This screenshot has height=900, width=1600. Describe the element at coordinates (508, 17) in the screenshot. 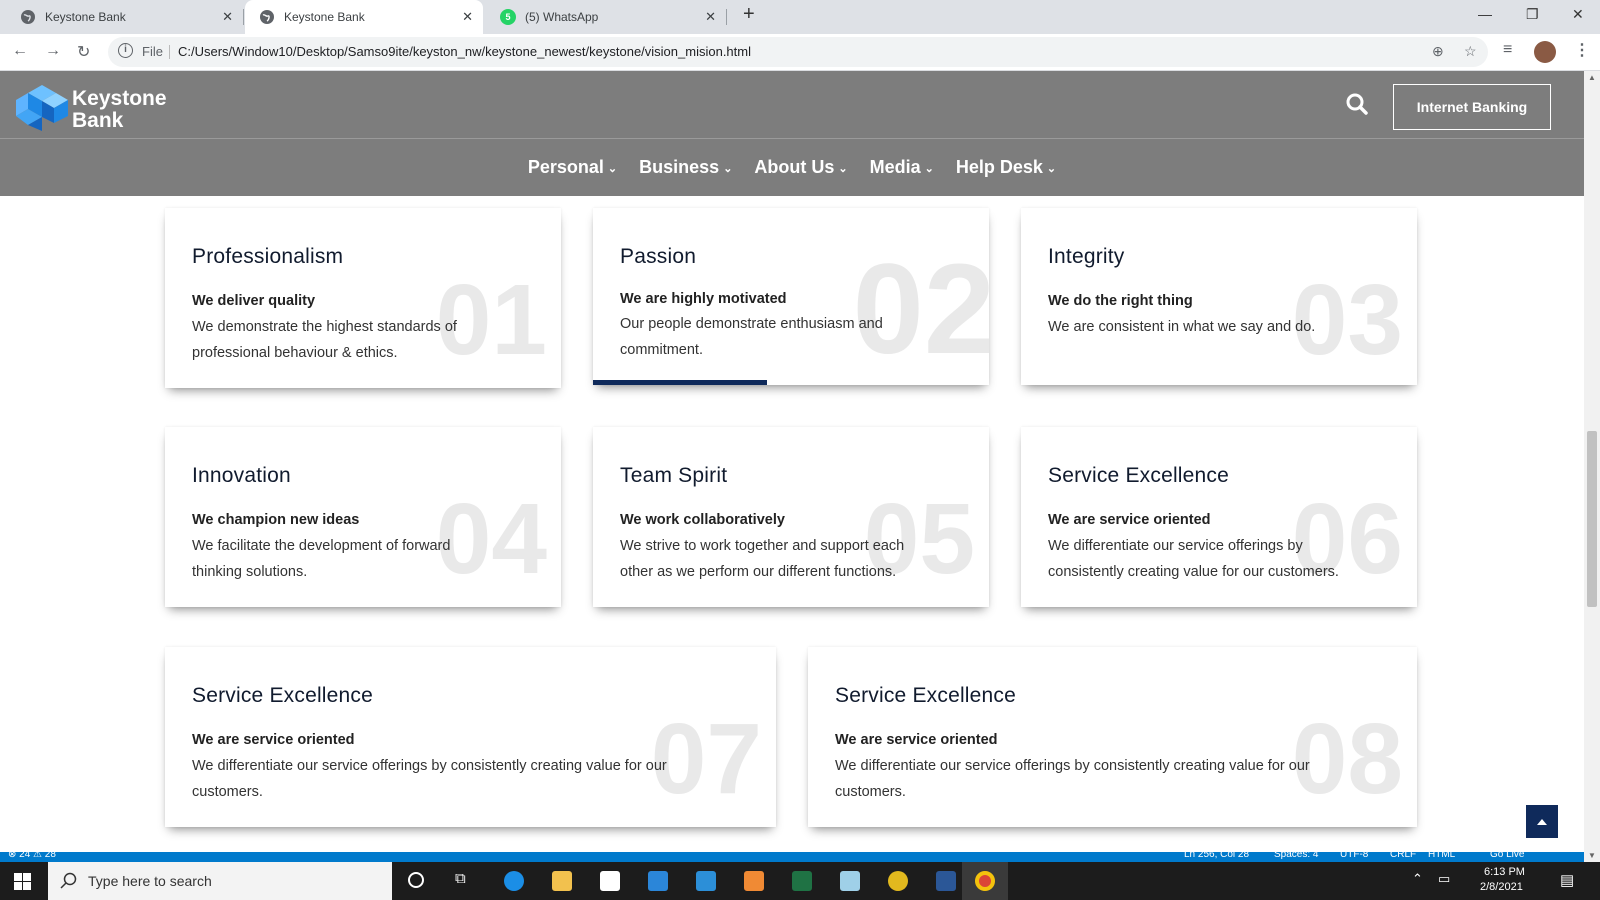

I see `whatsapp-icon: 5` at that location.